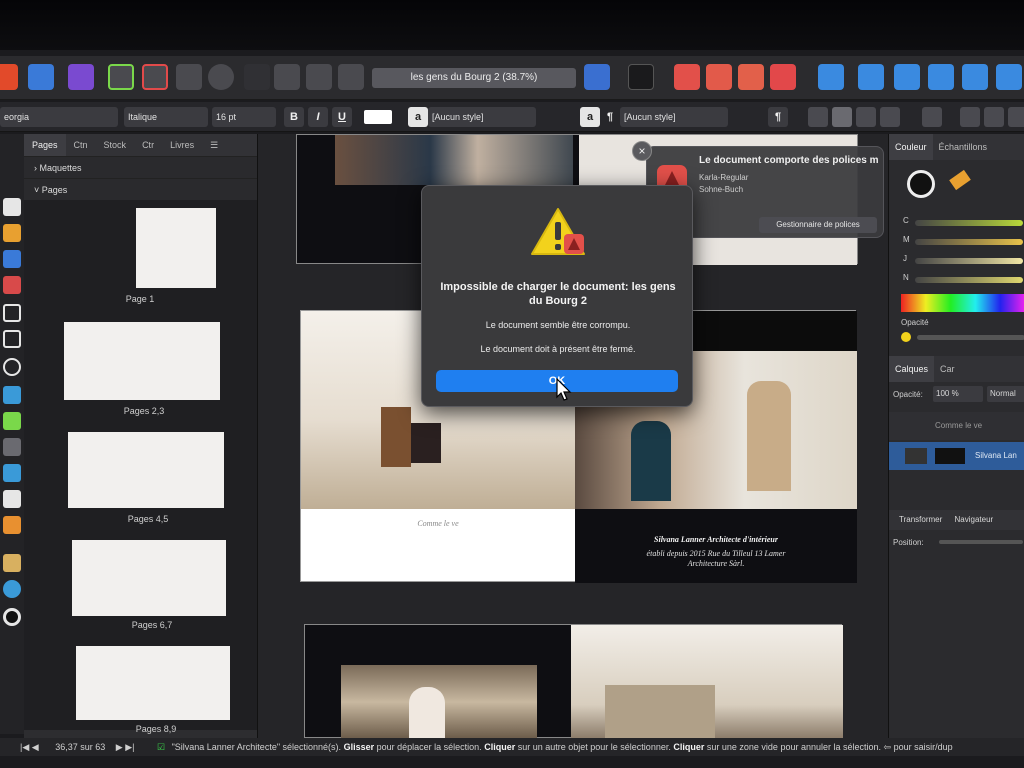 Image resolution: width=1024 pixels, height=768 pixels. Describe the element at coordinates (12, 617) in the screenshot. I see `color-wheel-icon` at that location.